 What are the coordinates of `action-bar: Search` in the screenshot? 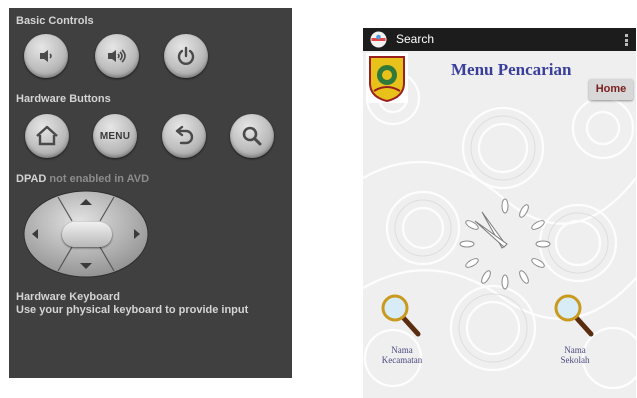 It's located at (499, 39).